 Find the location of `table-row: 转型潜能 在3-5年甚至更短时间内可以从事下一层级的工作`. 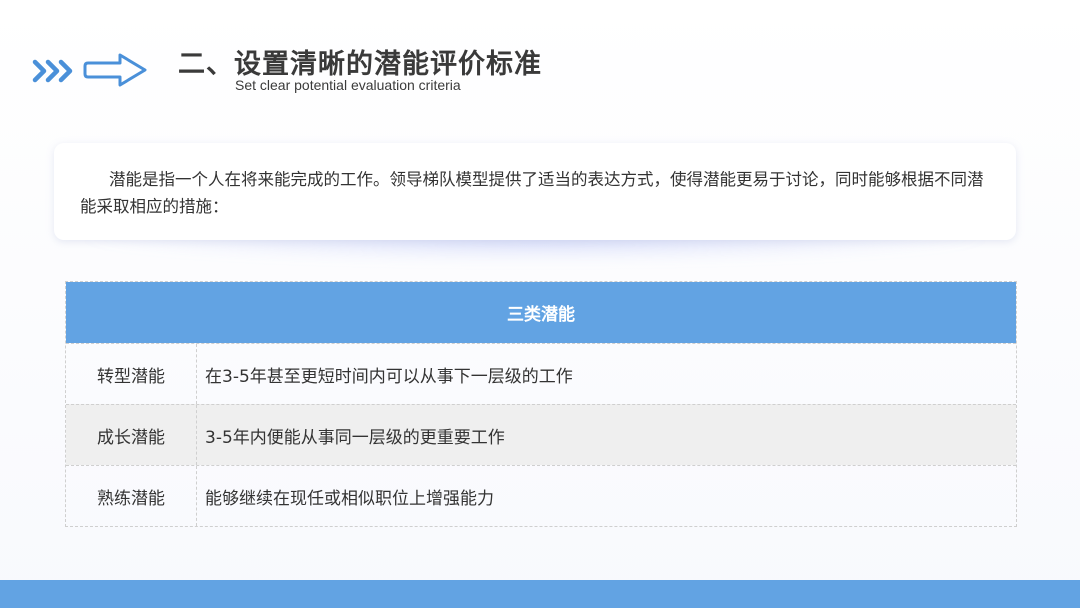

table-row: 转型潜能 在3-5年甚至更短时间内可以从事下一层级的工作 is located at coordinates (541, 373).